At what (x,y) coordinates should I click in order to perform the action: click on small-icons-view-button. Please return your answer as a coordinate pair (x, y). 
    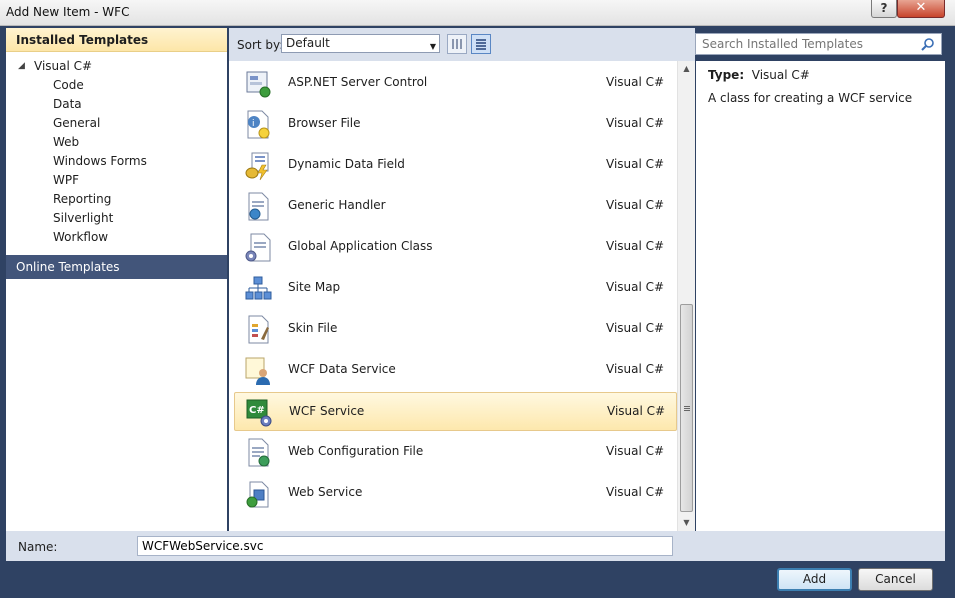
    Looking at the image, I should click on (457, 44).